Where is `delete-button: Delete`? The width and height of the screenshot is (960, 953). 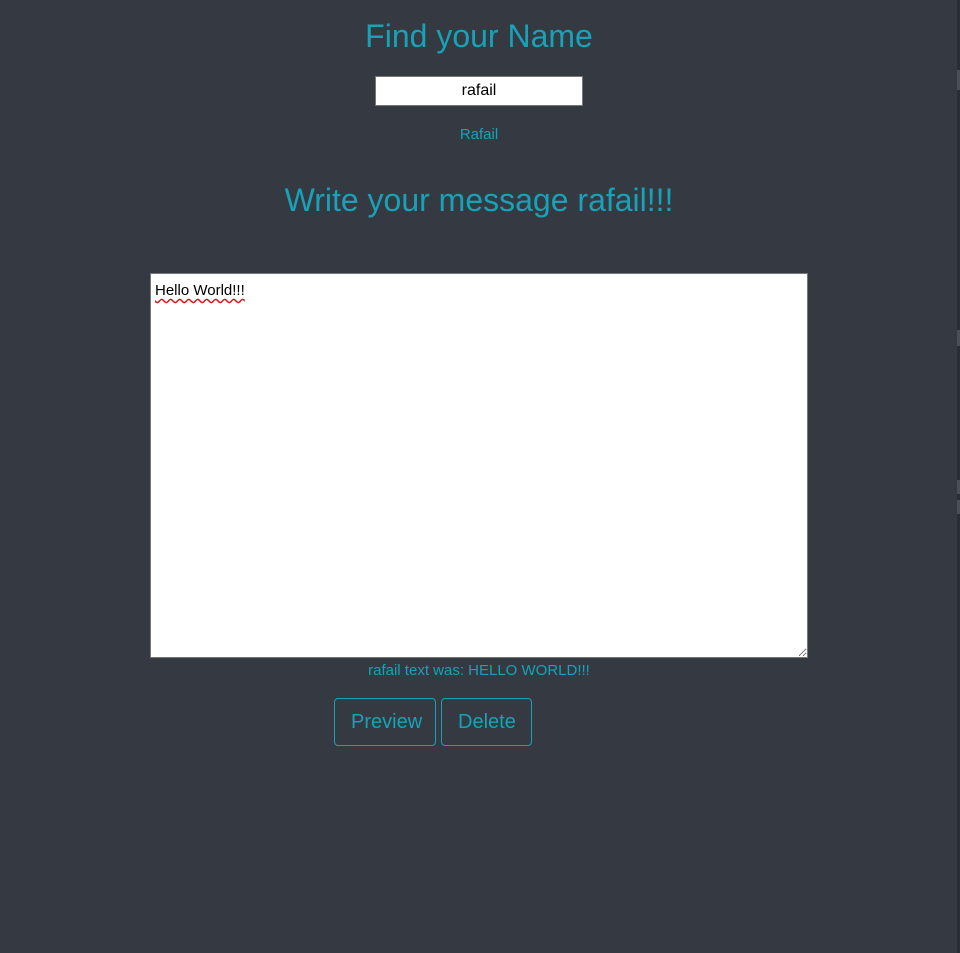
delete-button: Delete is located at coordinates (486, 722).